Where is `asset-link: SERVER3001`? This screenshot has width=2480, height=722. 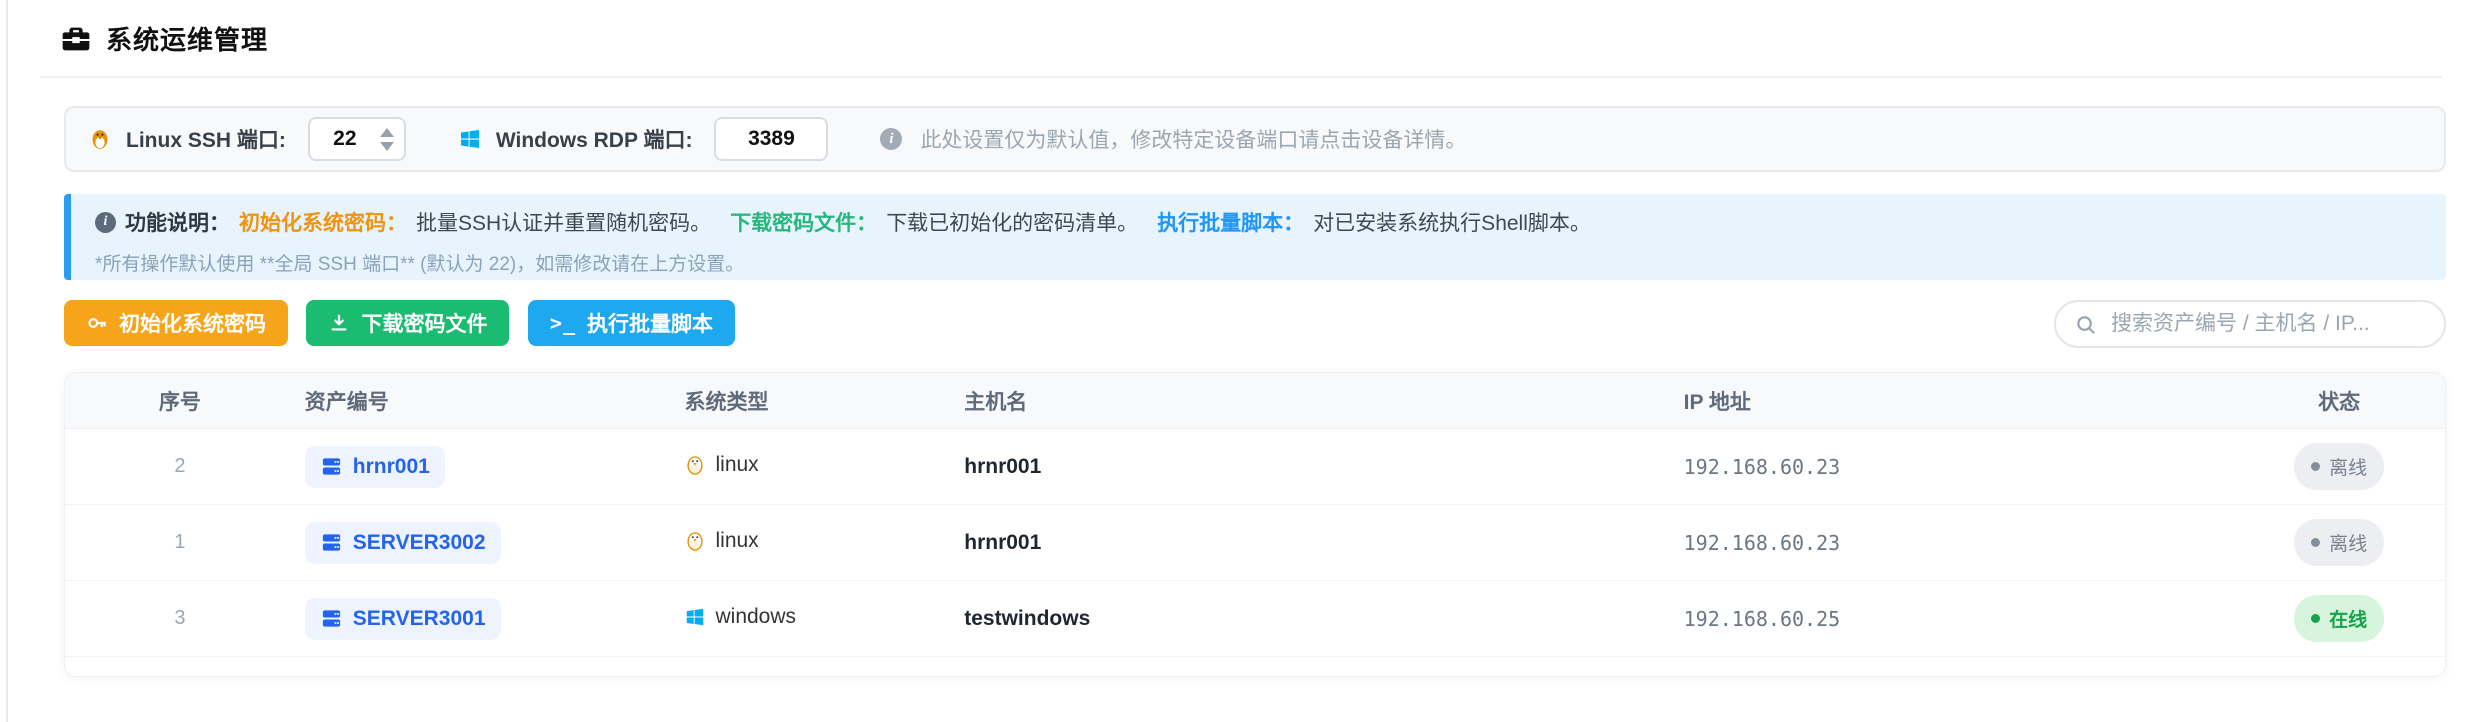 asset-link: SERVER3001 is located at coordinates (402, 618).